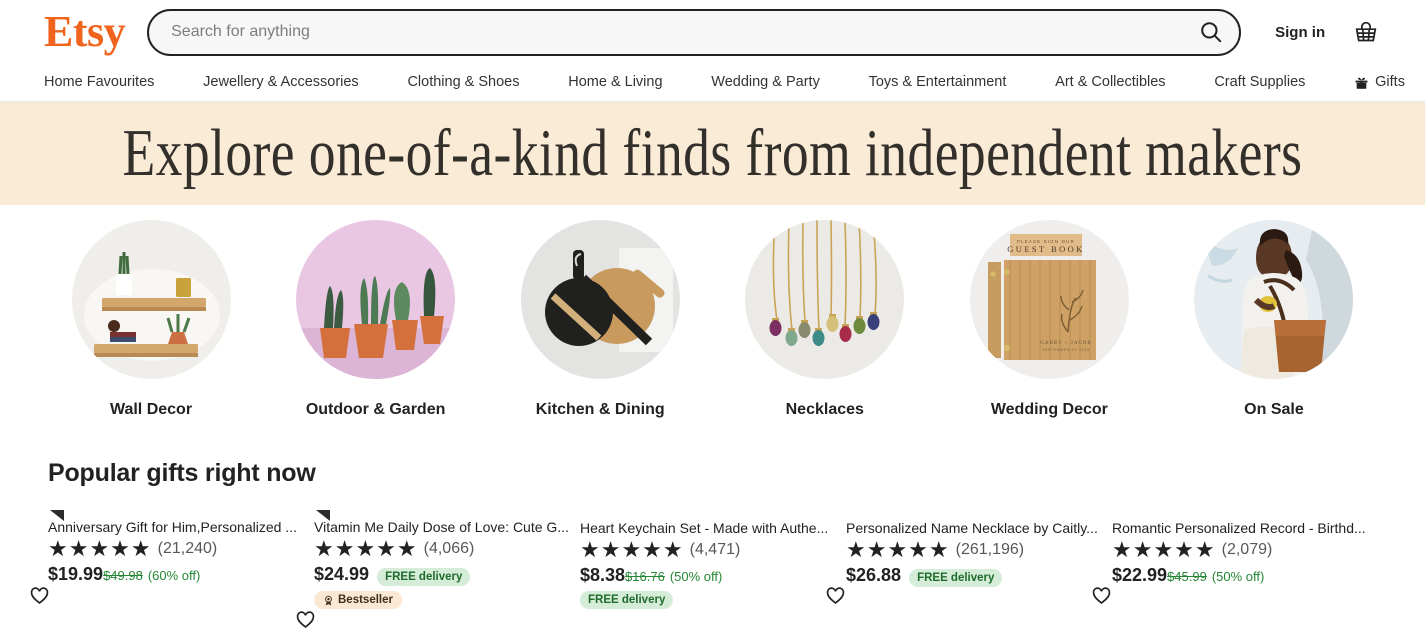 Image resolution: width=1425 pixels, height=637 pixels. What do you see at coordinates (600, 409) in the screenshot?
I see `category-label-kitchen-dining: Kitchen & Dining` at bounding box center [600, 409].